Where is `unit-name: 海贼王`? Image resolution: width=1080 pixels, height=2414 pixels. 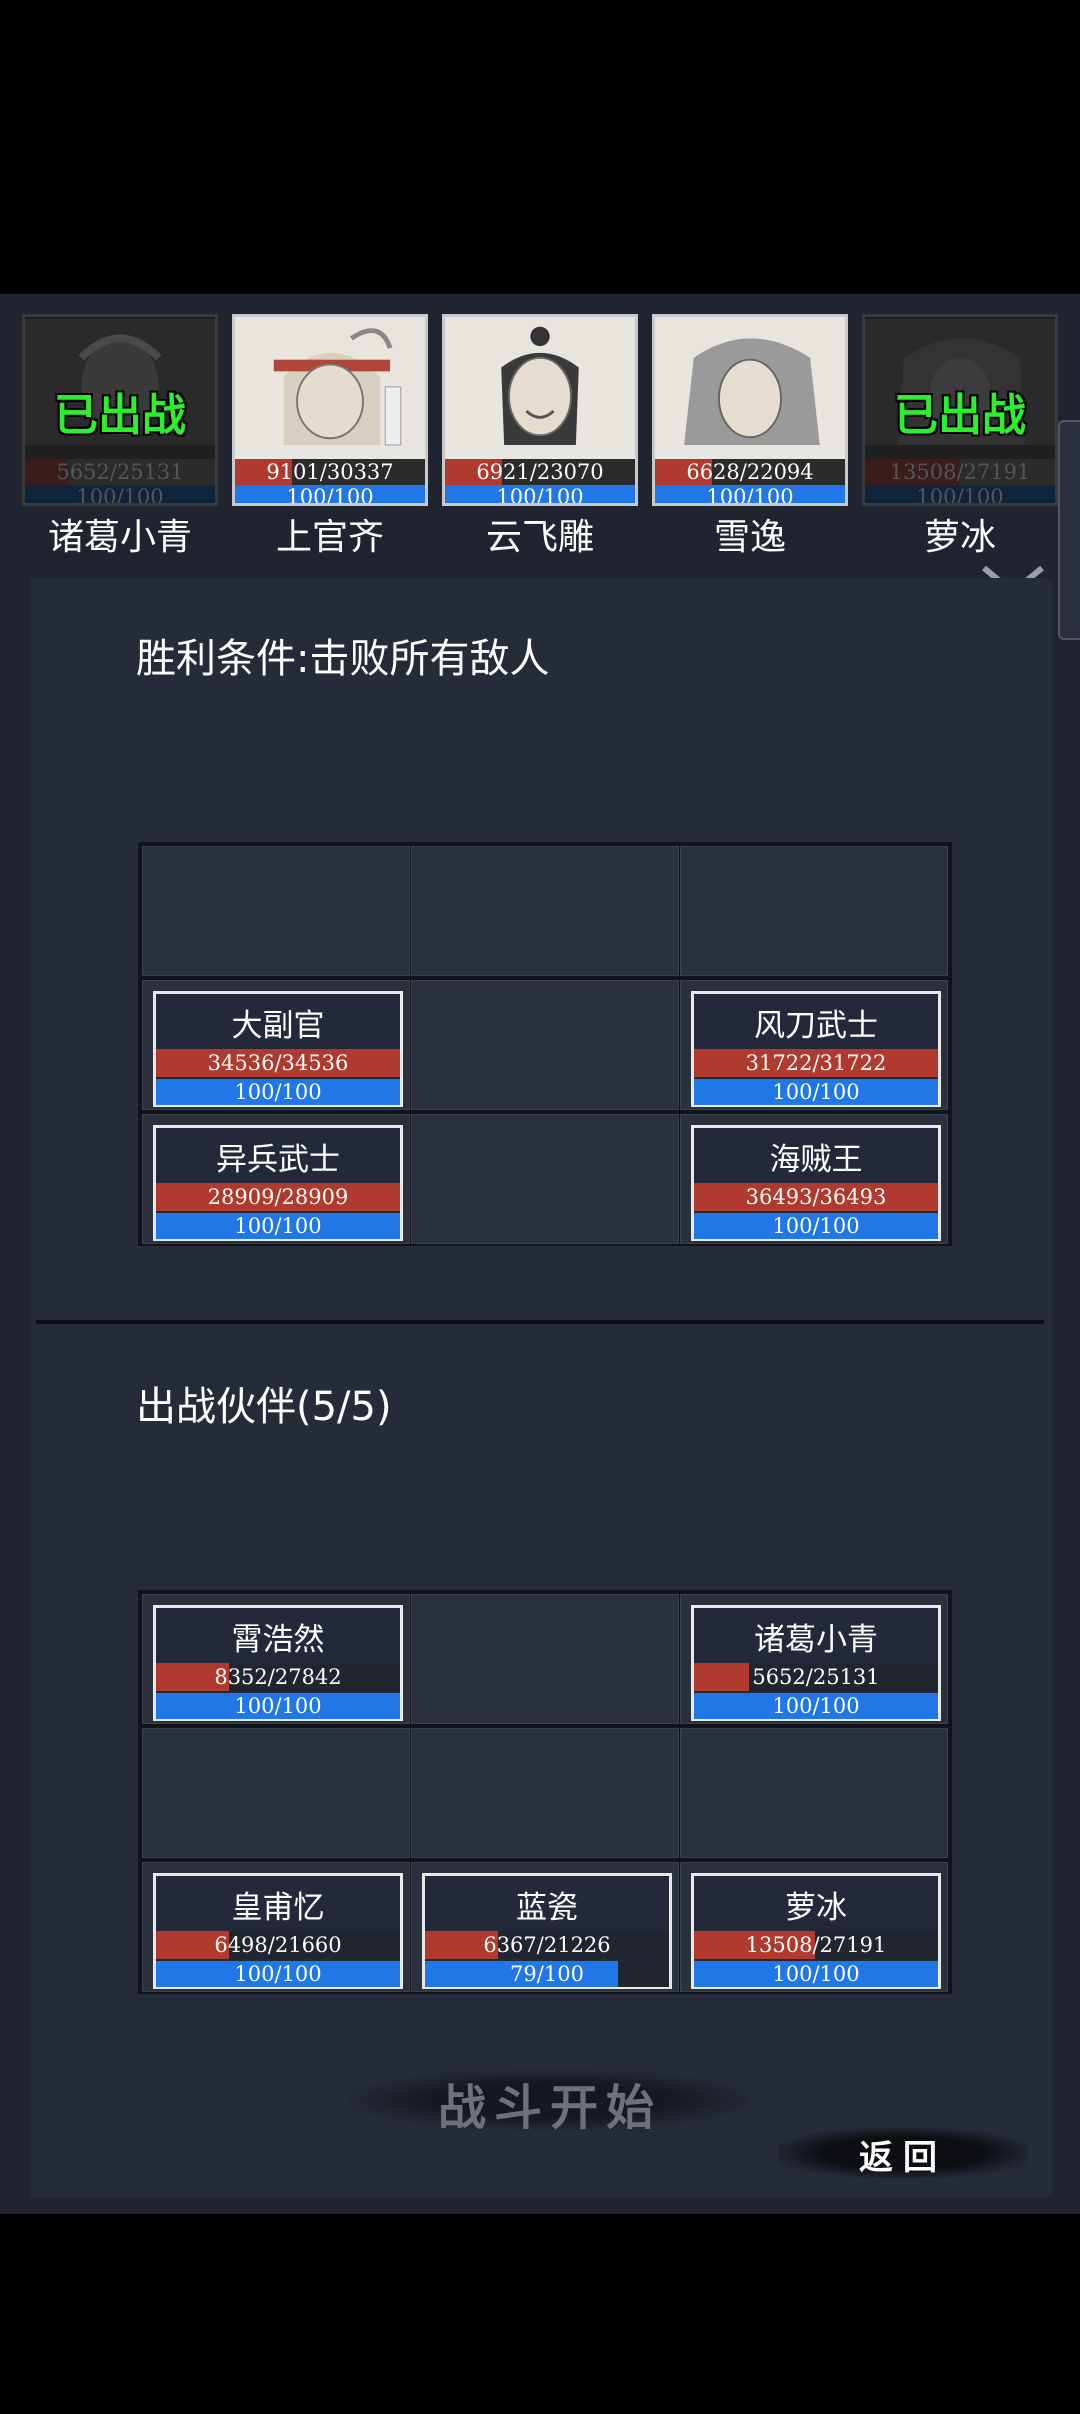 unit-name: 海贼王 is located at coordinates (816, 1160).